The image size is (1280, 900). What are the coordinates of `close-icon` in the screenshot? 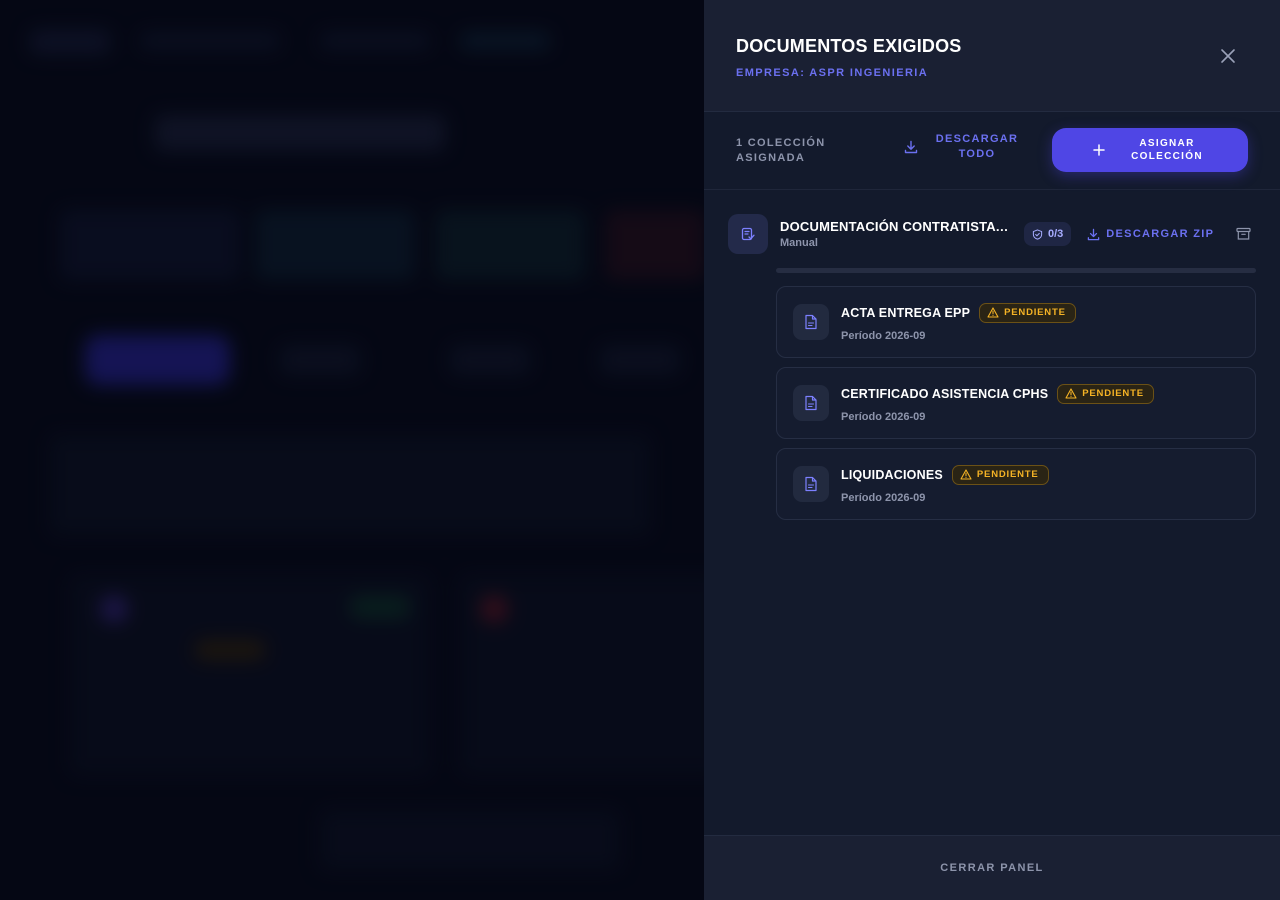 It's located at (1228, 56).